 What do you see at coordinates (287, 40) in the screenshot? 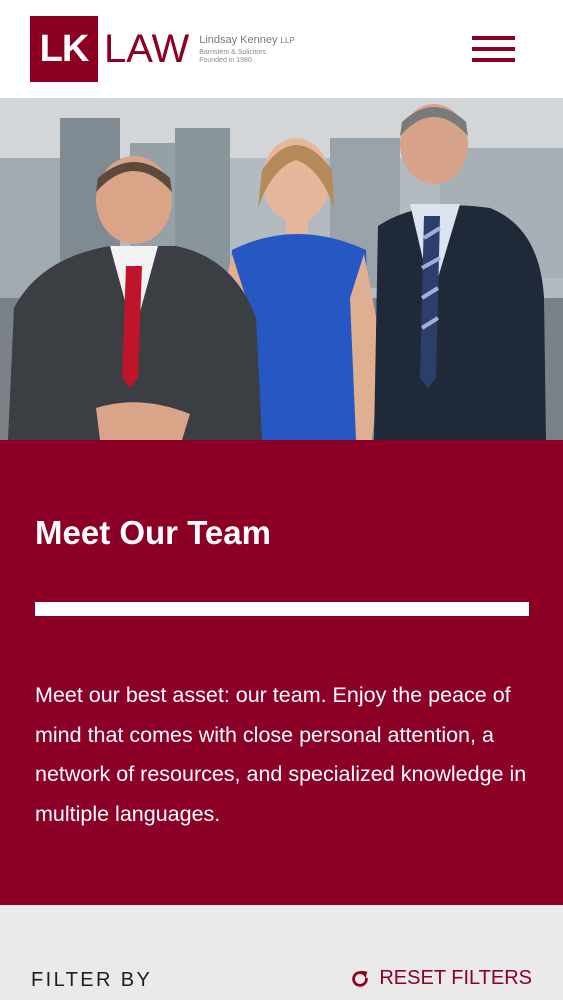
I see `logo-firm-suffix: LLP` at bounding box center [287, 40].